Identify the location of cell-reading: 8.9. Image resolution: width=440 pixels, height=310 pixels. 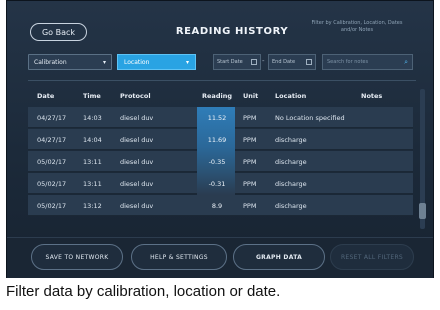
(217, 206).